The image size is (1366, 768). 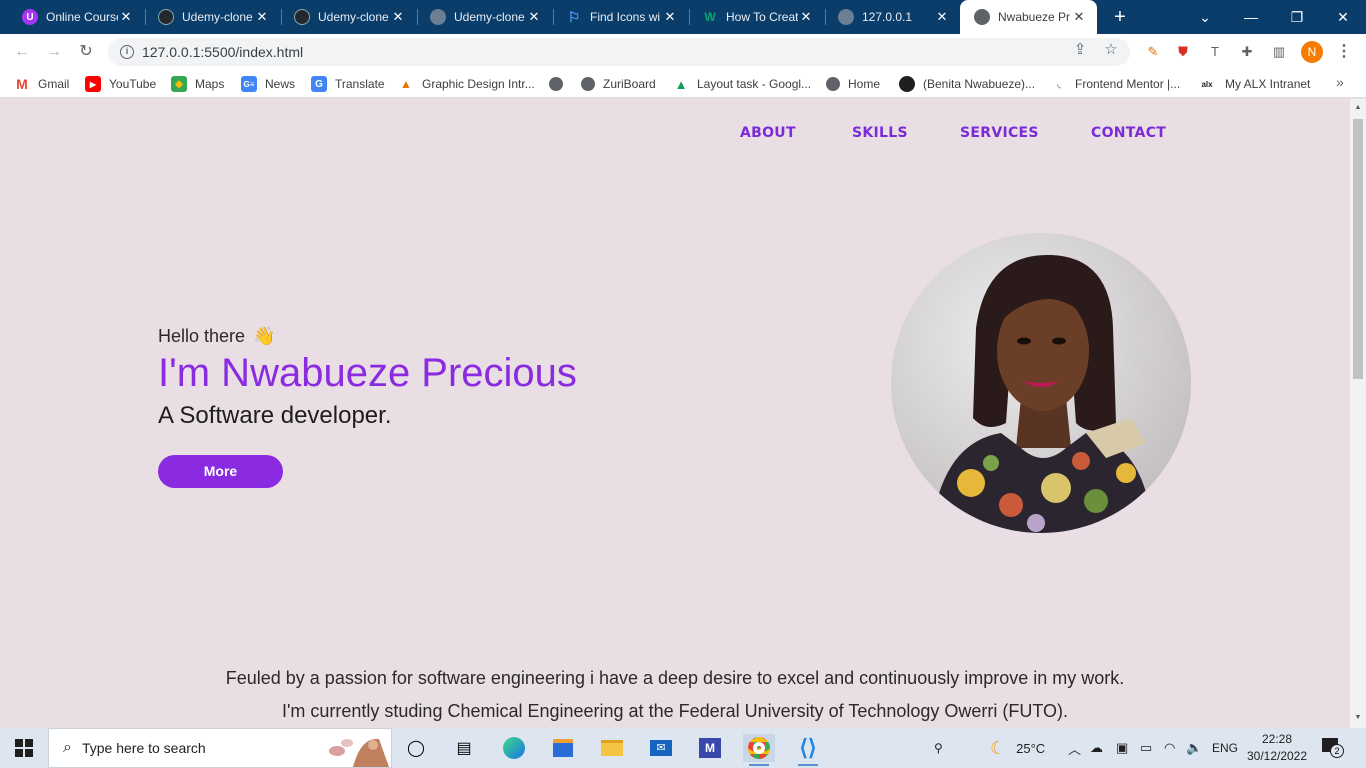 I want to click on translate-icon: G, so click(x=319, y=84).